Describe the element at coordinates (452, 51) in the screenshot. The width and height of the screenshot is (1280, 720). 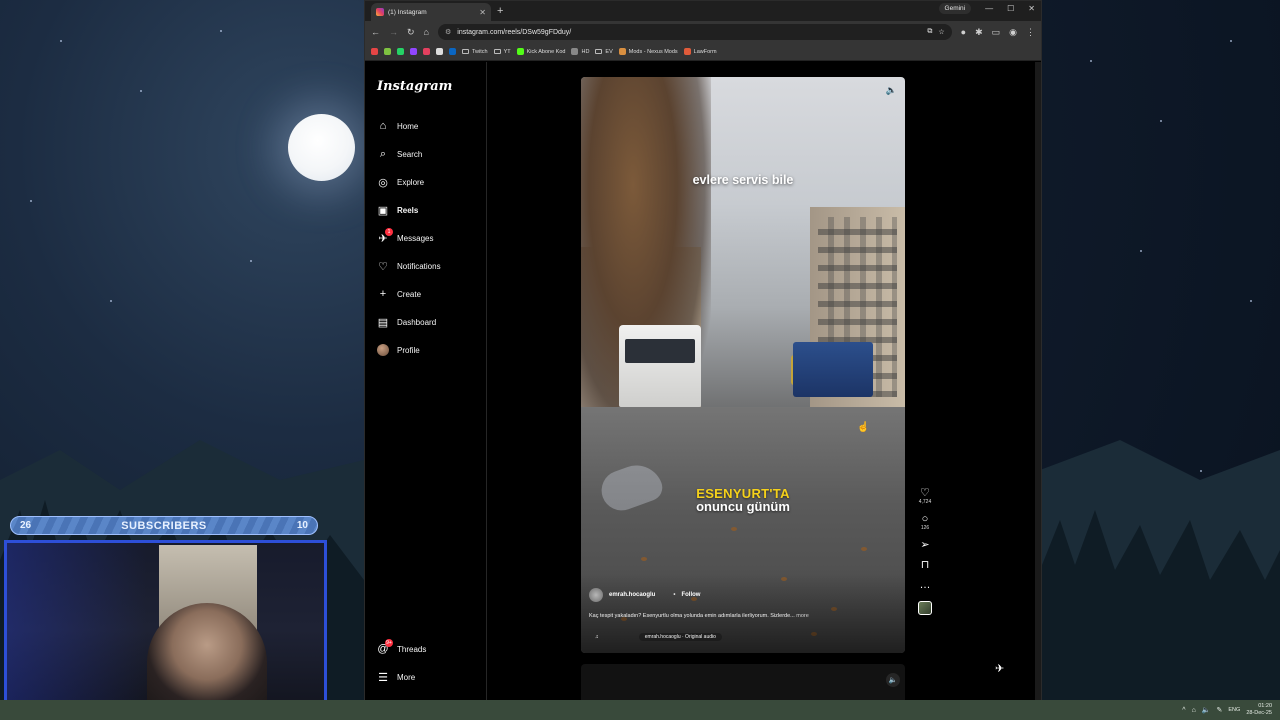
I see `bookmark-linkedin-icon` at that location.